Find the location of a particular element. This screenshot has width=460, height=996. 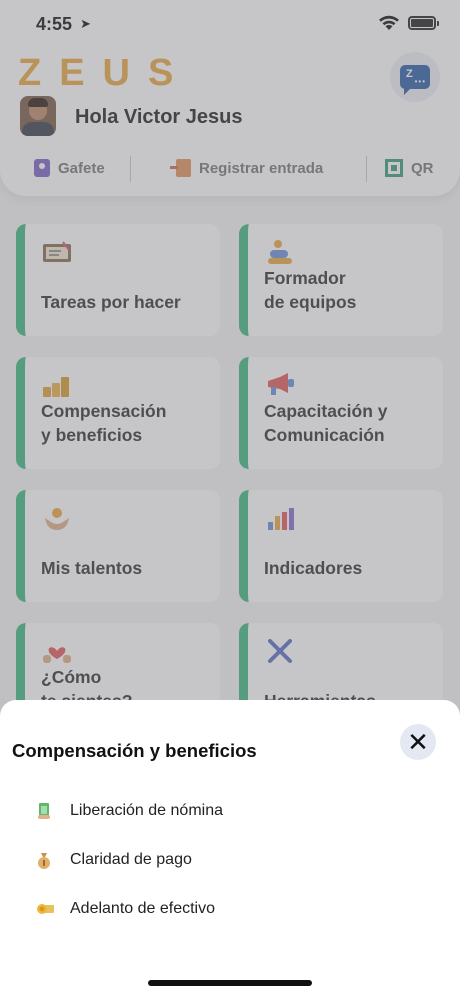

option-adelanto-efectivo: Adelanto de efectivo is located at coordinates (125, 909).